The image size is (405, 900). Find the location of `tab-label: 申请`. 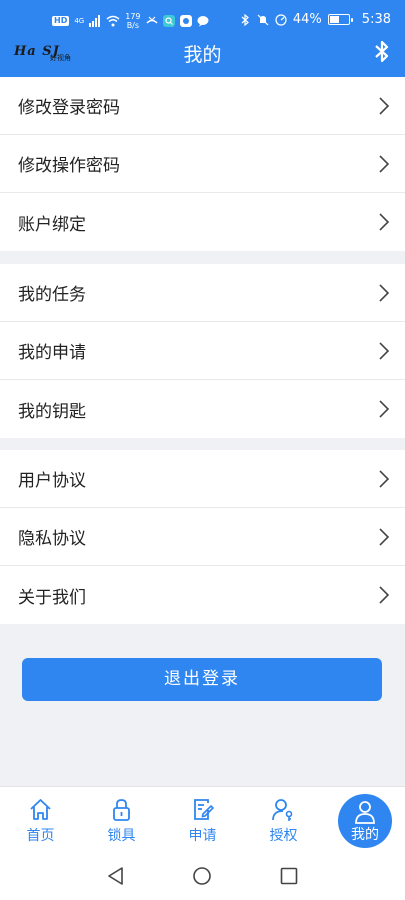

tab-label: 申请 is located at coordinates (202, 836).